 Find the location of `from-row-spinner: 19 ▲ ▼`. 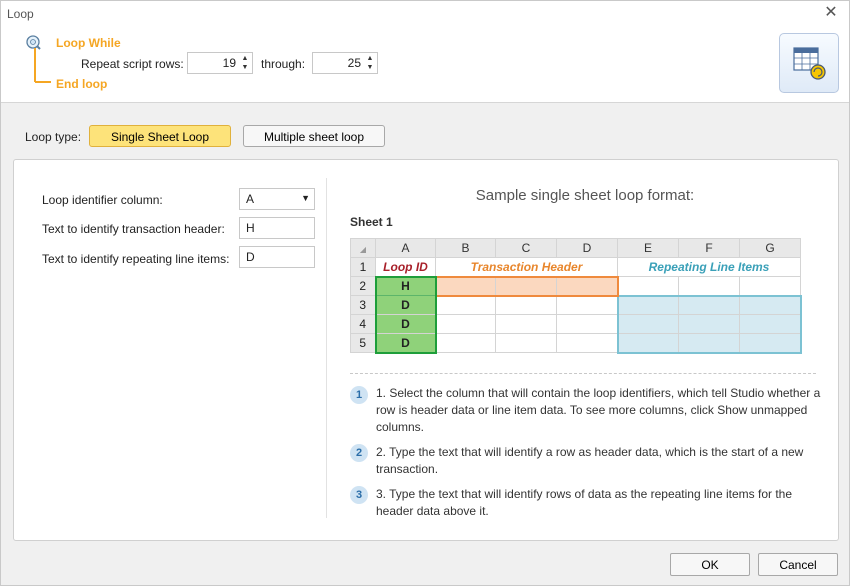

from-row-spinner: 19 ▲ ▼ is located at coordinates (220, 63).